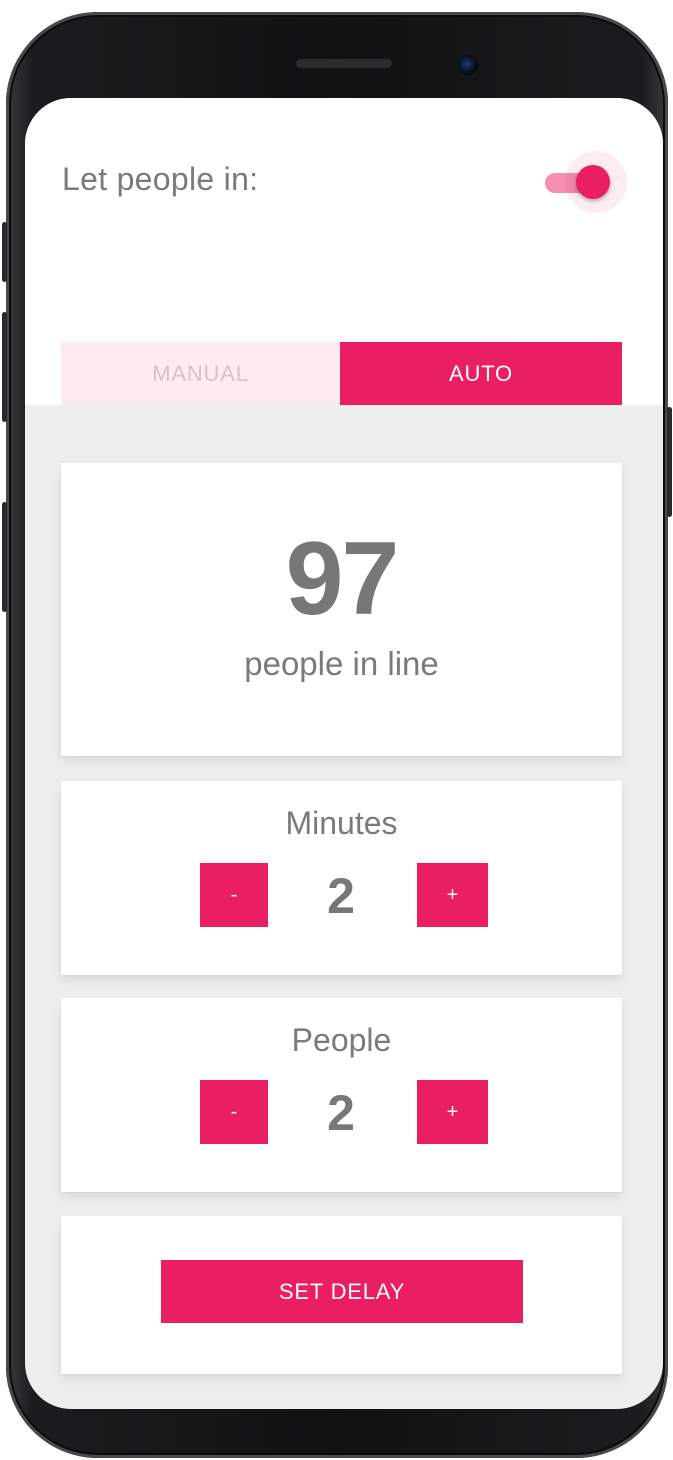  Describe the element at coordinates (234, 895) in the screenshot. I see `minutes-decrement-button: -` at that location.